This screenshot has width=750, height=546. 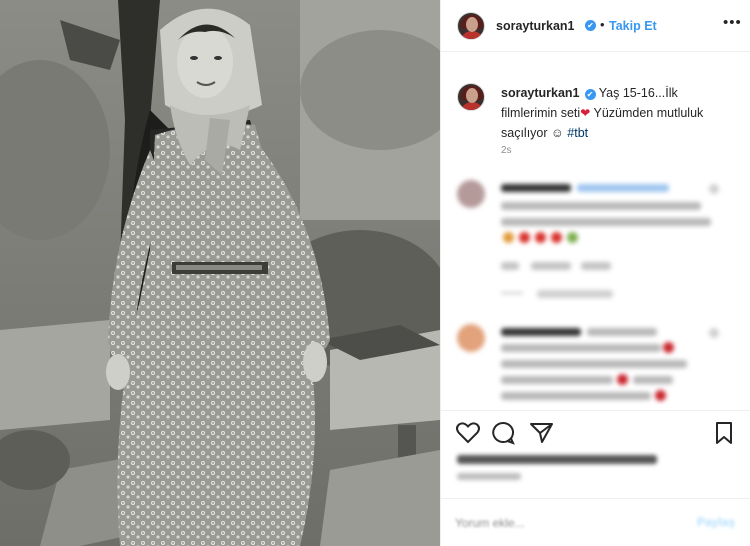 What do you see at coordinates (468, 433) in the screenshot?
I see `heart-outline-icon` at bounding box center [468, 433].